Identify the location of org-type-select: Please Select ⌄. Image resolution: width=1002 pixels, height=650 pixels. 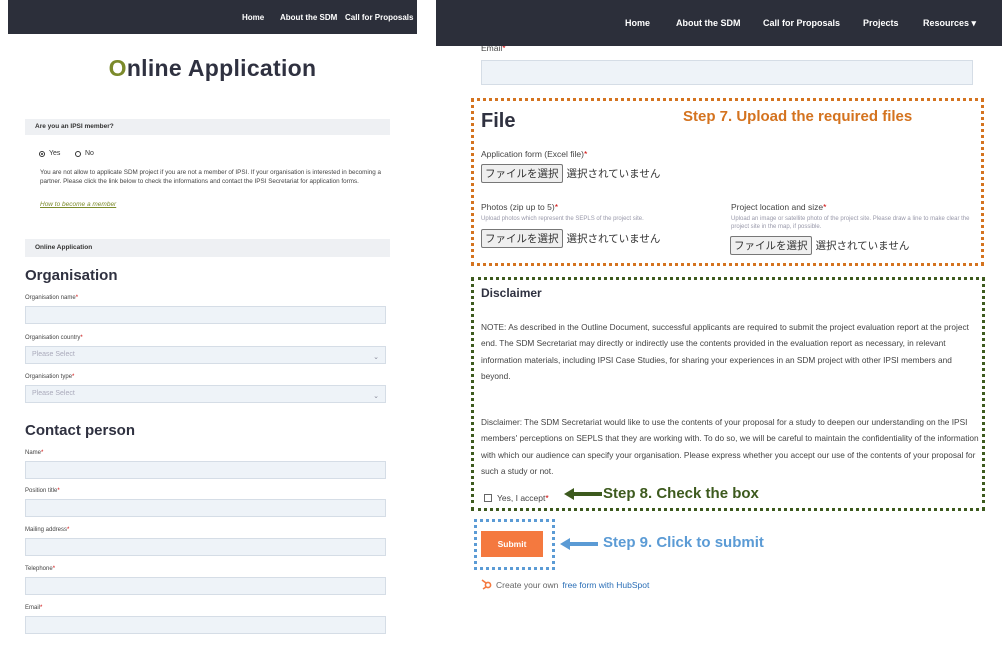
(205, 394).